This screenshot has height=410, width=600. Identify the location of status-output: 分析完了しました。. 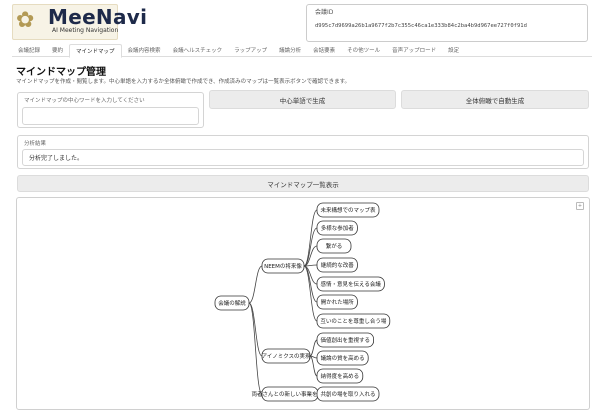
(303, 157).